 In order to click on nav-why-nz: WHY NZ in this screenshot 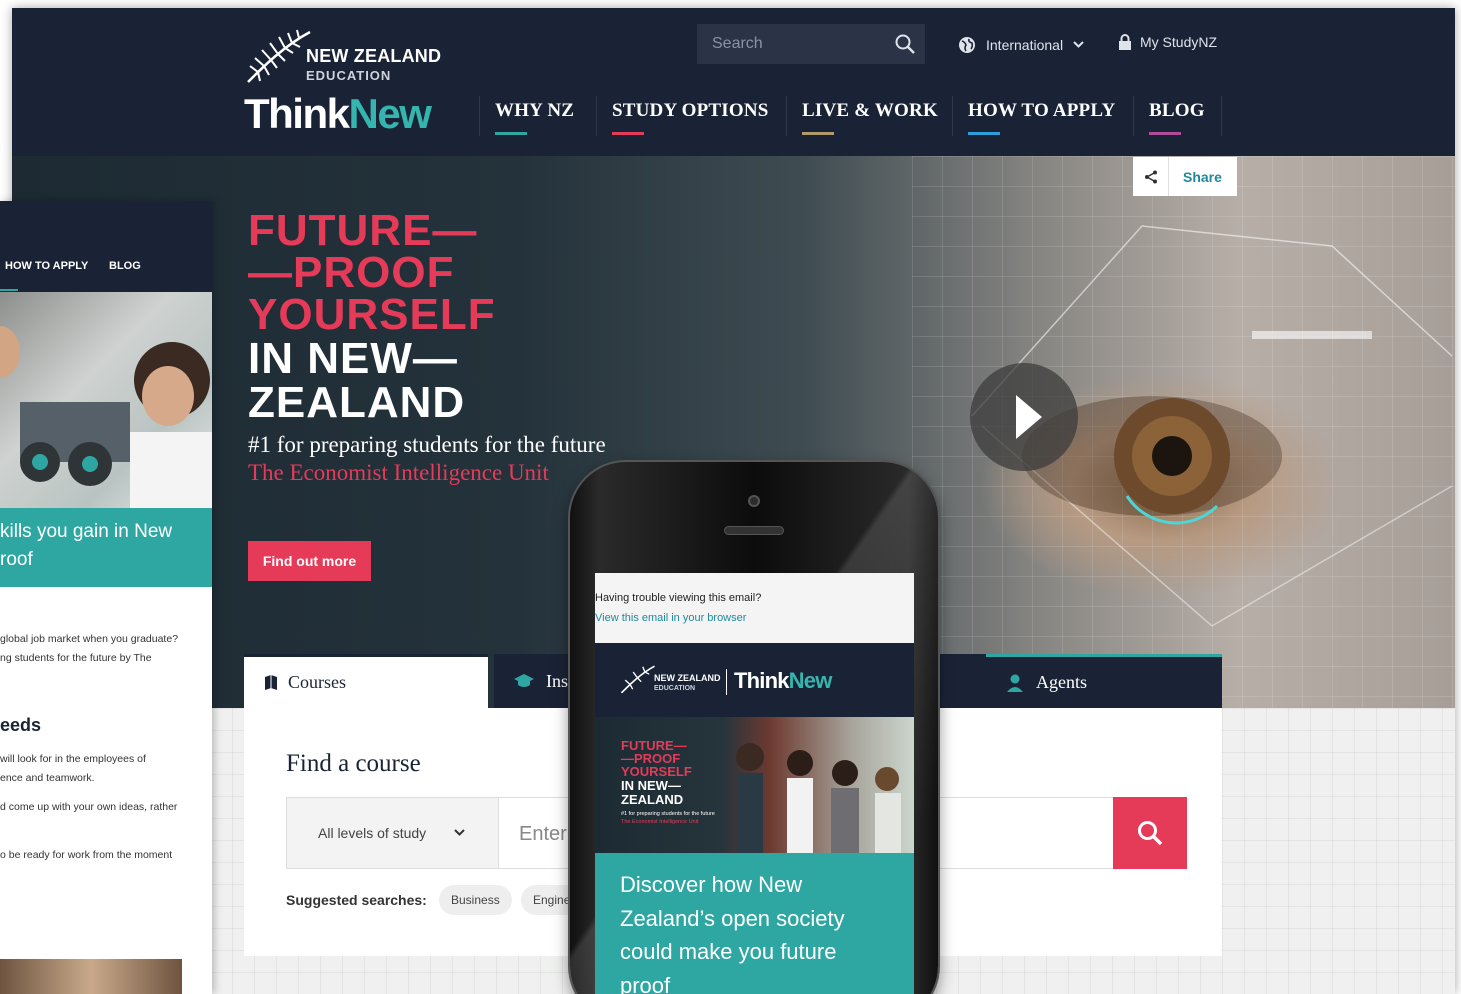, I will do `click(534, 111)`.